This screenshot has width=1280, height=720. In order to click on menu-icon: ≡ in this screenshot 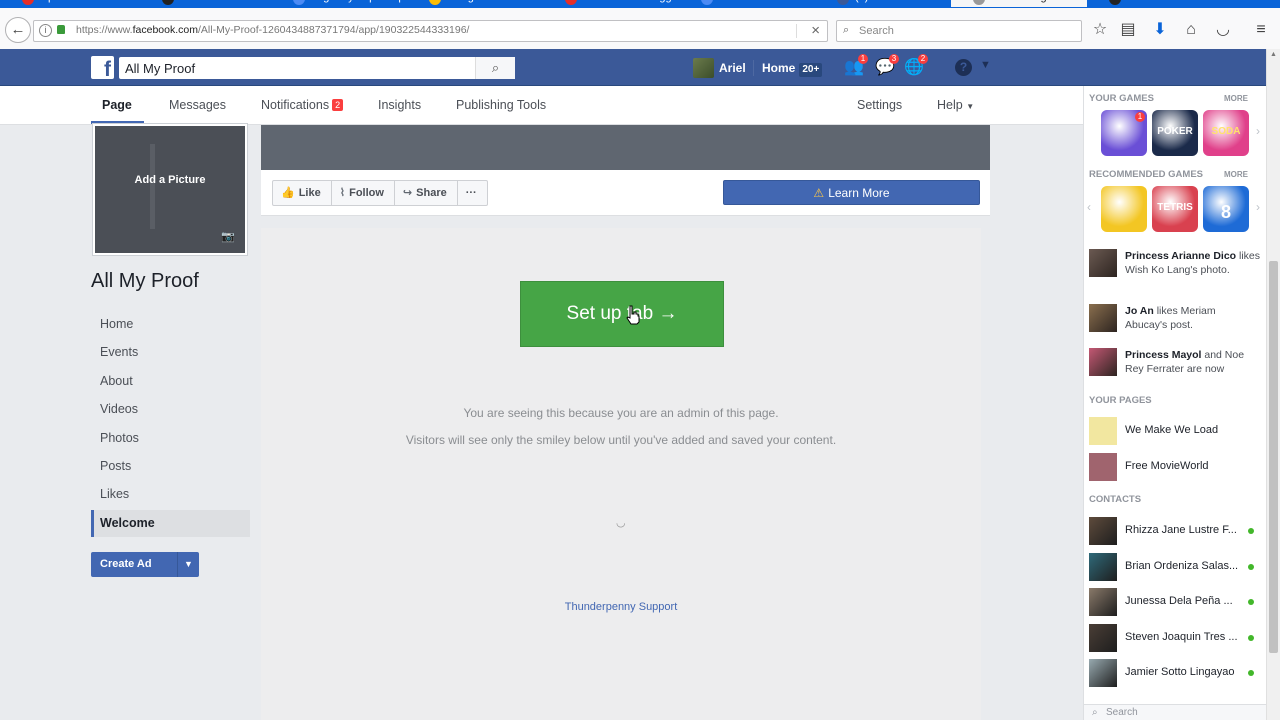, I will do `click(1261, 30)`.